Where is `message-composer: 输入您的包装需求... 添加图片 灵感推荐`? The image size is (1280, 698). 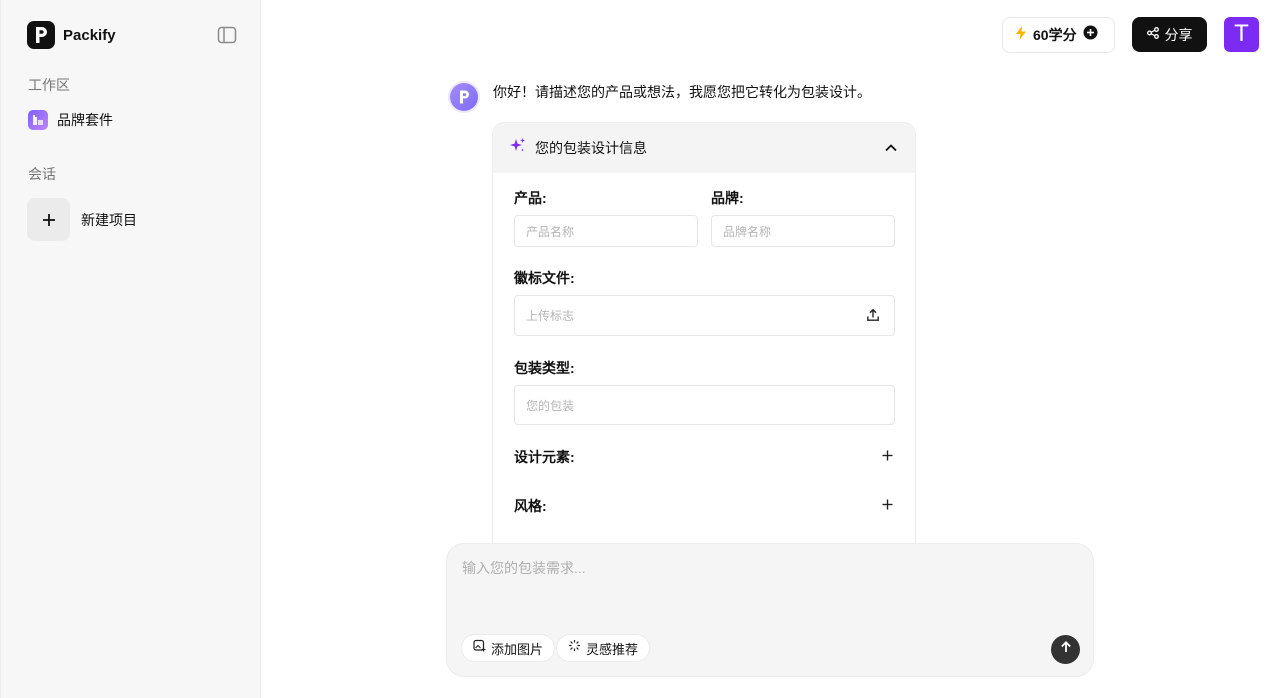 message-composer: 输入您的包装需求... 添加图片 灵感推荐 is located at coordinates (770, 610).